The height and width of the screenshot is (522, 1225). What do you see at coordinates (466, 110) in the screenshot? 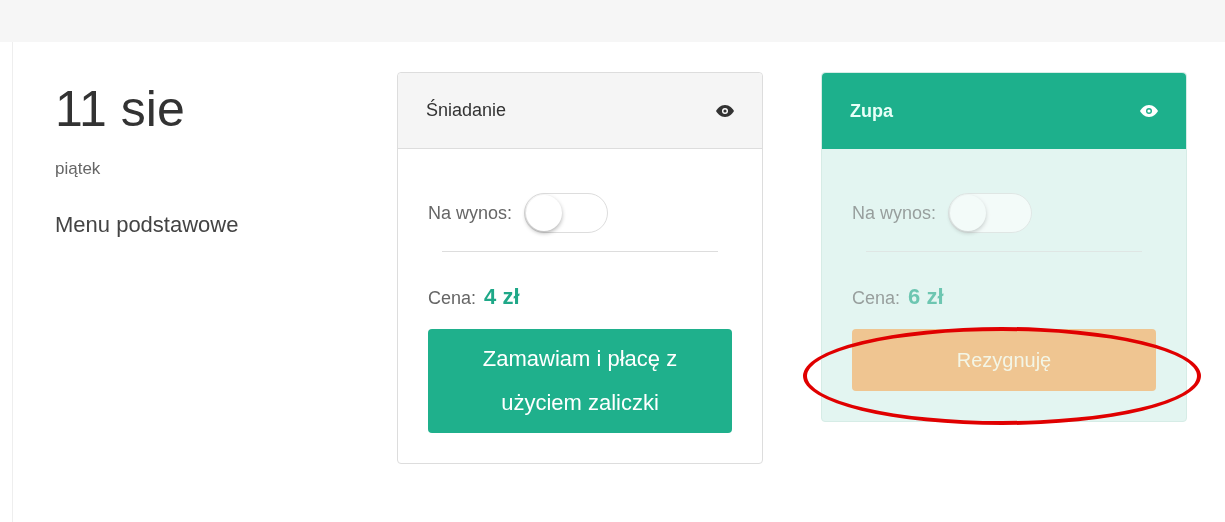
I see `meal-title: Śniadanie` at bounding box center [466, 110].